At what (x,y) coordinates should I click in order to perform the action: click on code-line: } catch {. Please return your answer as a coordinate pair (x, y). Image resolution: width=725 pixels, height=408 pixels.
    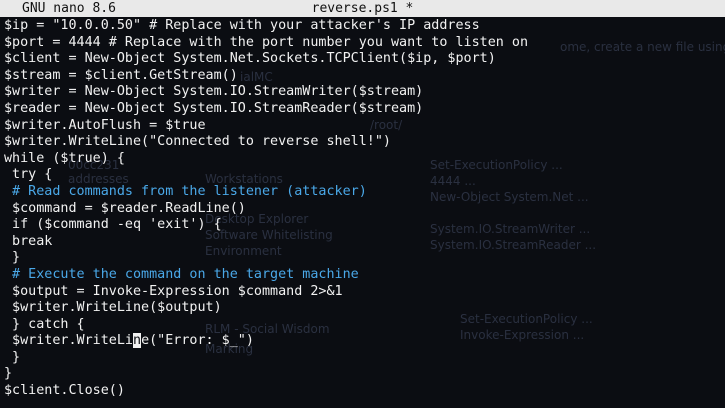
    Looking at the image, I should click on (362, 325).